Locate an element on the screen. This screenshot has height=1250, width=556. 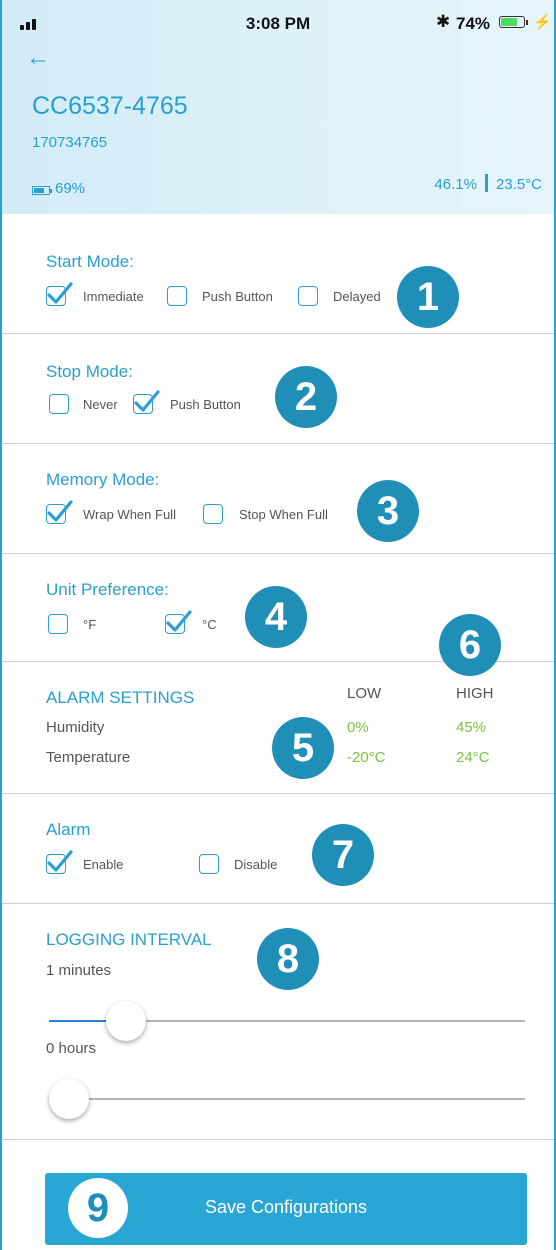
device-readings: 46.1% 23.5°C is located at coordinates (442, 183).